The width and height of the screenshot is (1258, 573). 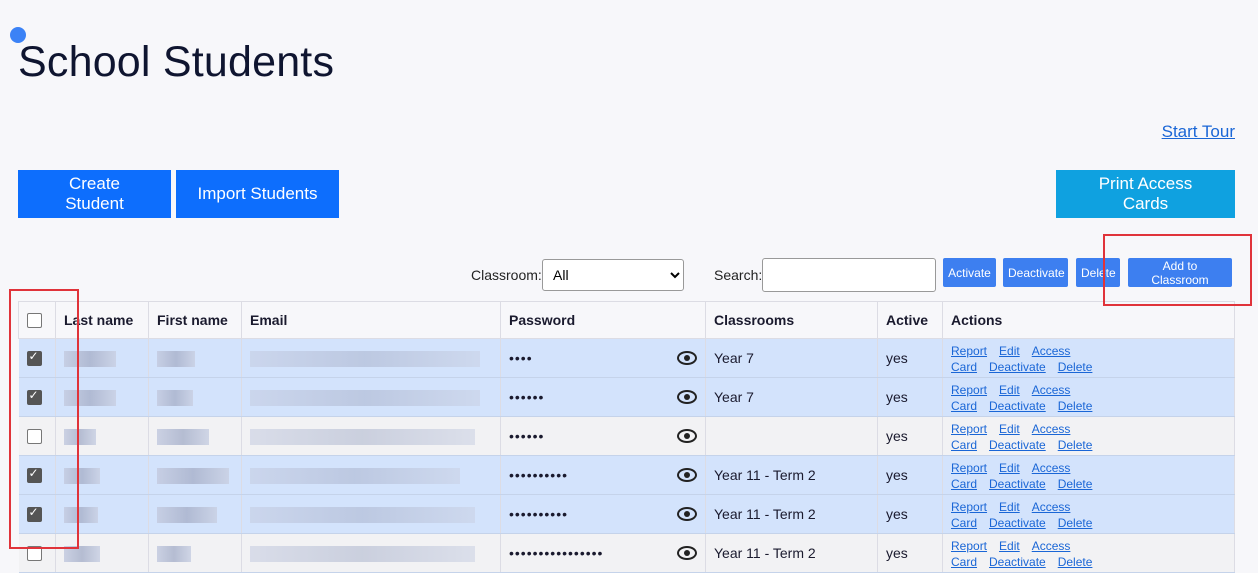 What do you see at coordinates (1145, 194) in the screenshot?
I see `print-access-cards-button: Print Access Cards` at bounding box center [1145, 194].